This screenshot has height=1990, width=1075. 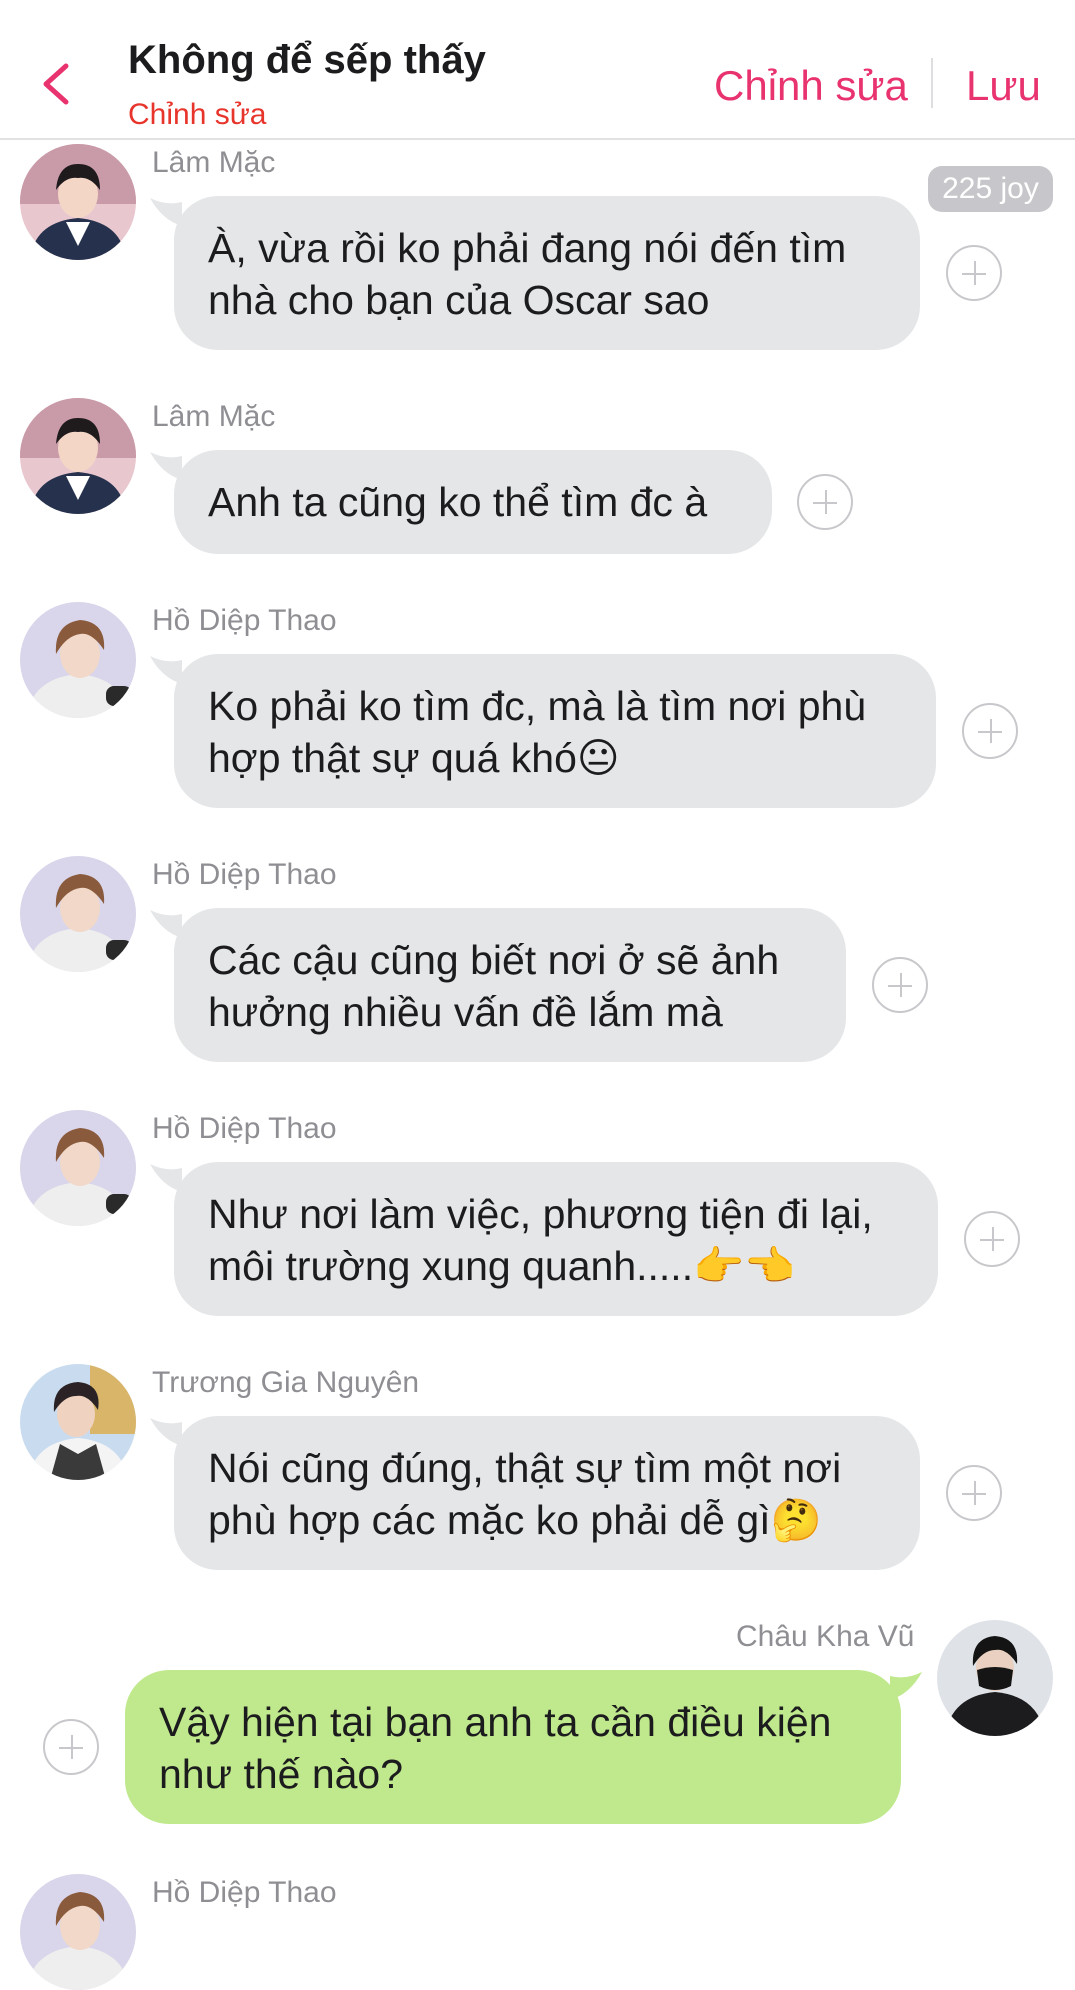 What do you see at coordinates (1003, 86) in the screenshot?
I see `save-button: Lưu` at bounding box center [1003, 86].